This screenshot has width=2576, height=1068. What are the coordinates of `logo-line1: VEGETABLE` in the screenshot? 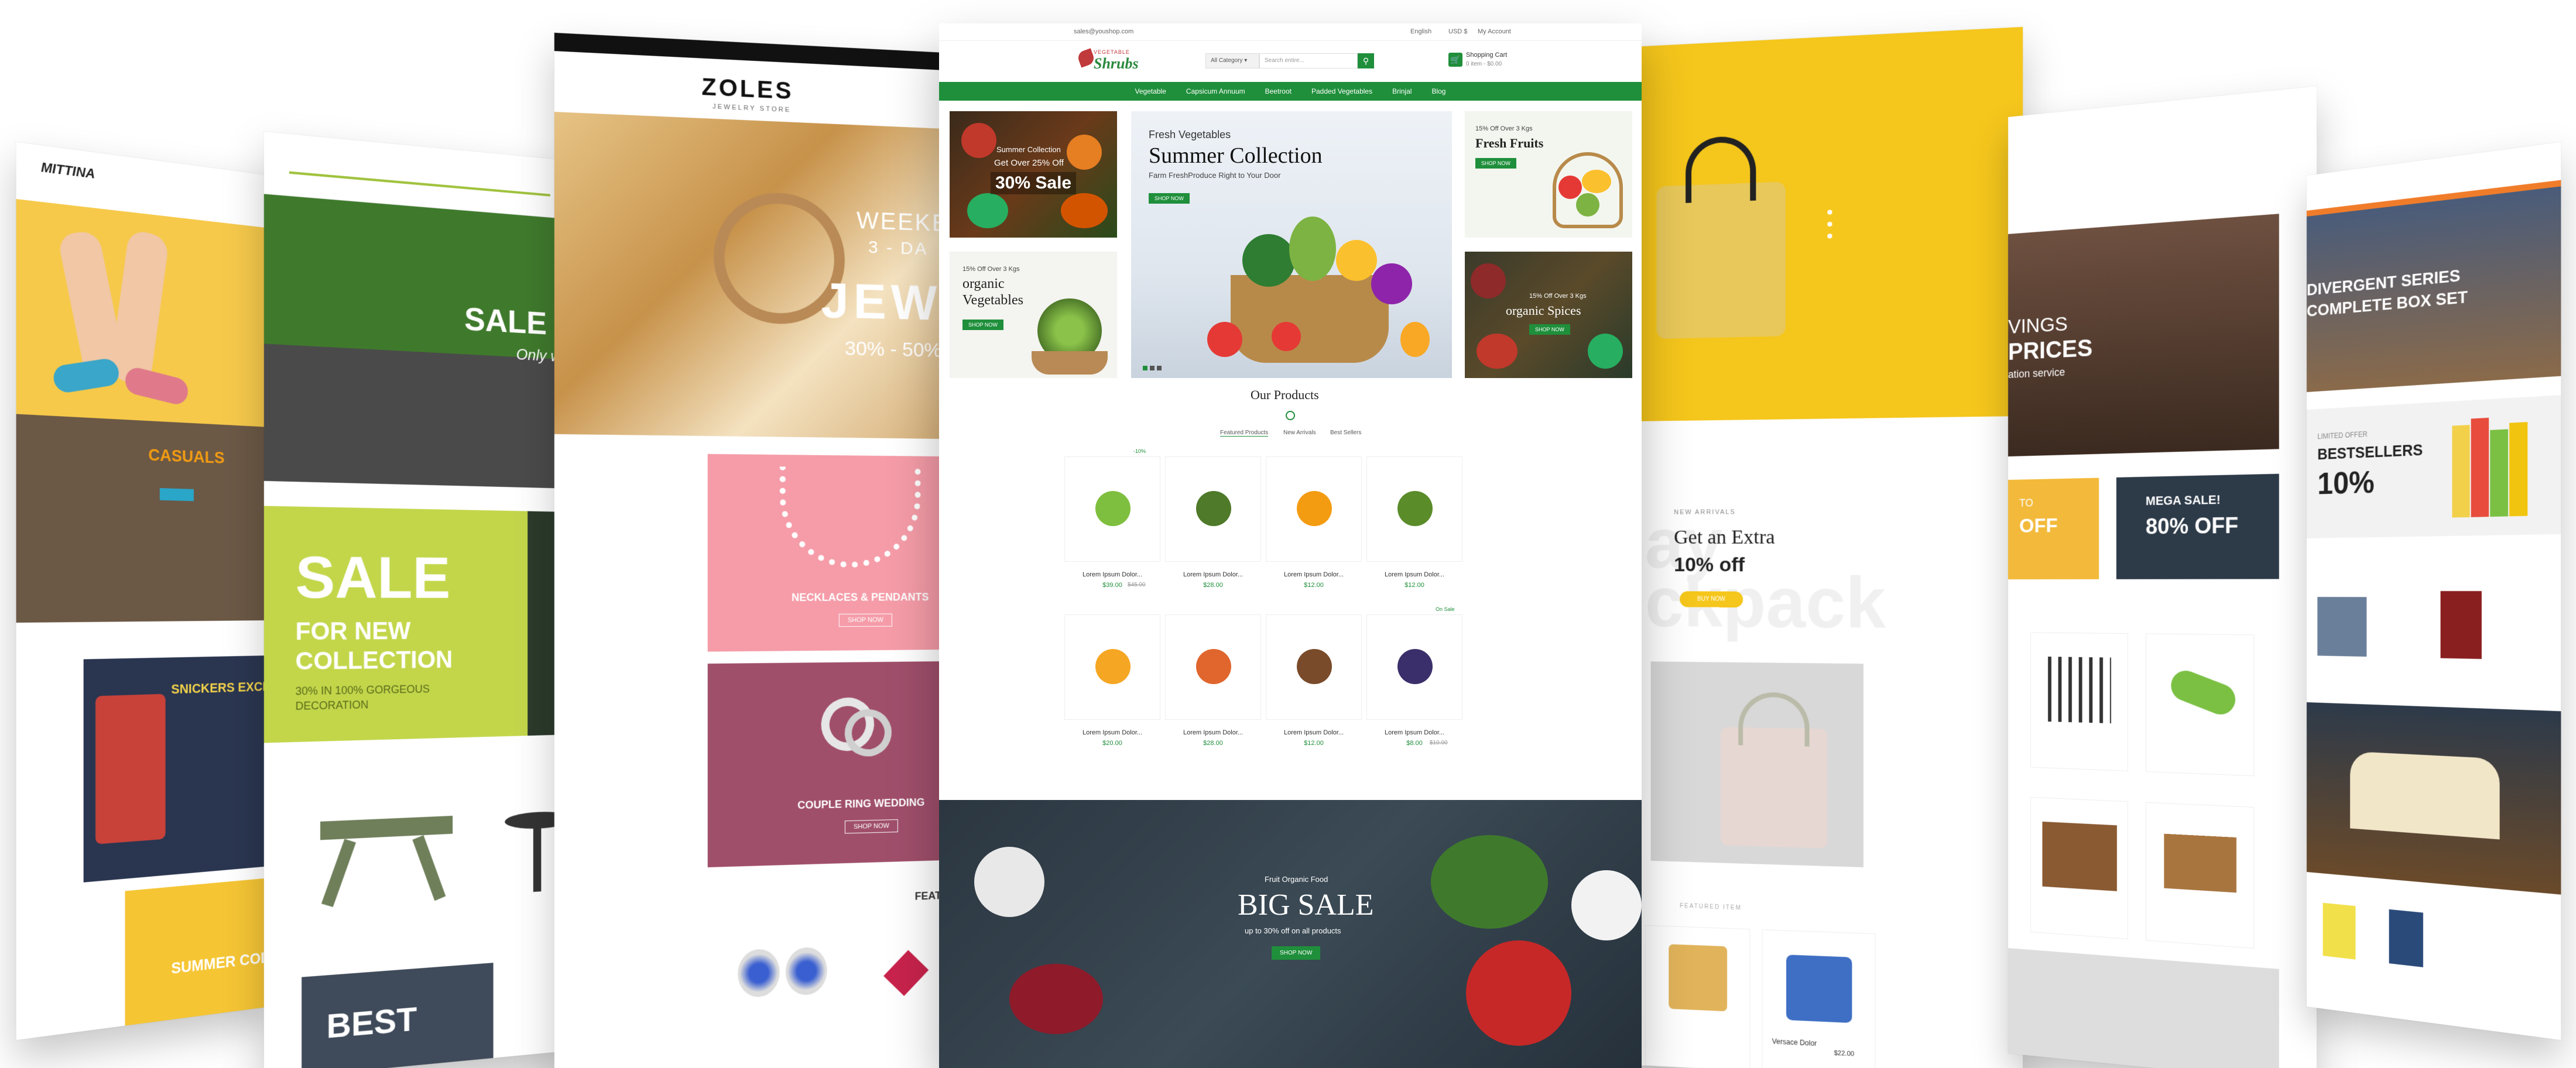 It's located at (1112, 52).